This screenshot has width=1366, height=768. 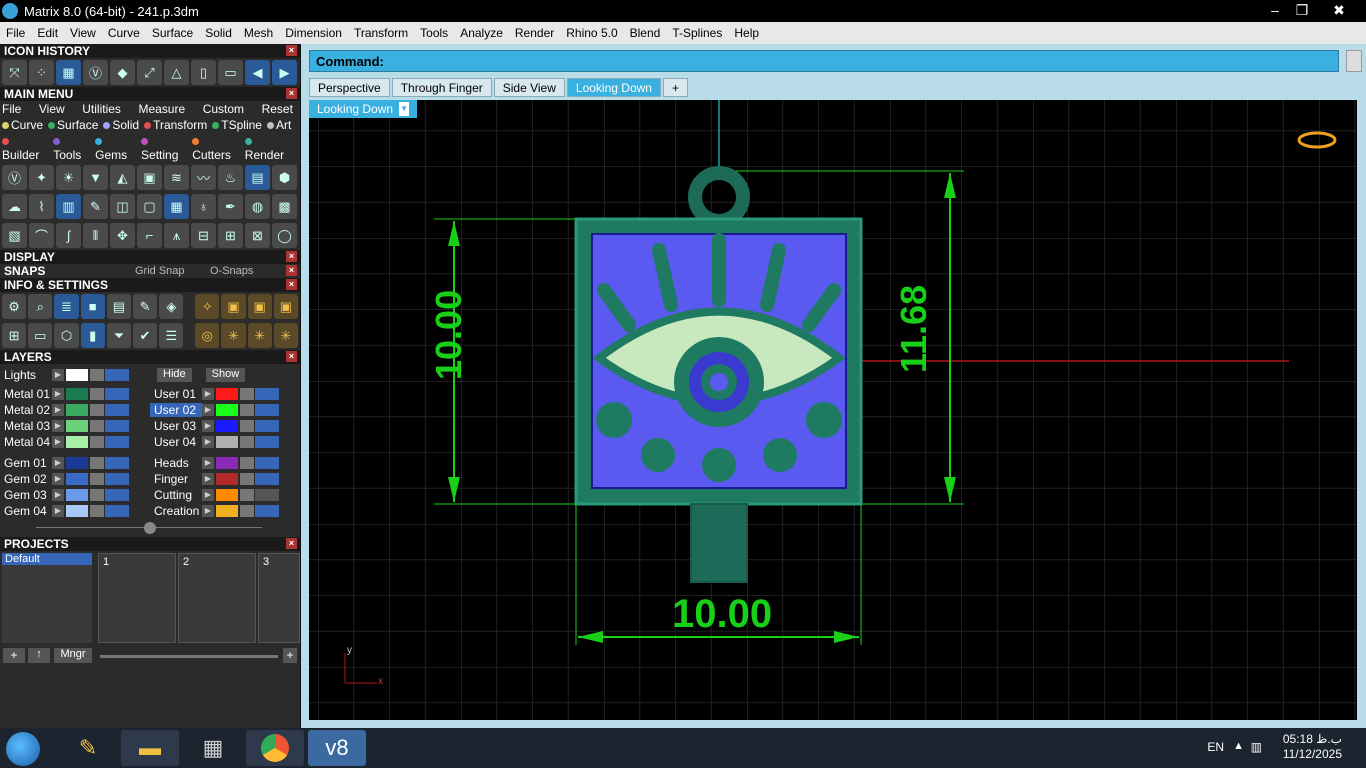 What do you see at coordinates (176, 235) in the screenshot?
I see `fan-tool-icon: ⩚` at bounding box center [176, 235].